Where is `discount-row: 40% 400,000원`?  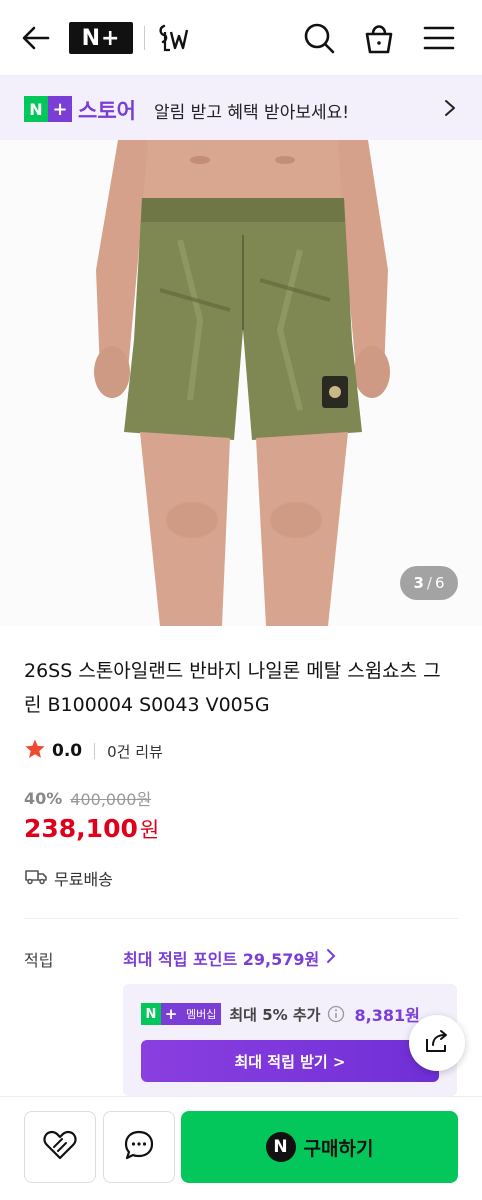 discount-row: 40% 400,000원 is located at coordinates (87, 798).